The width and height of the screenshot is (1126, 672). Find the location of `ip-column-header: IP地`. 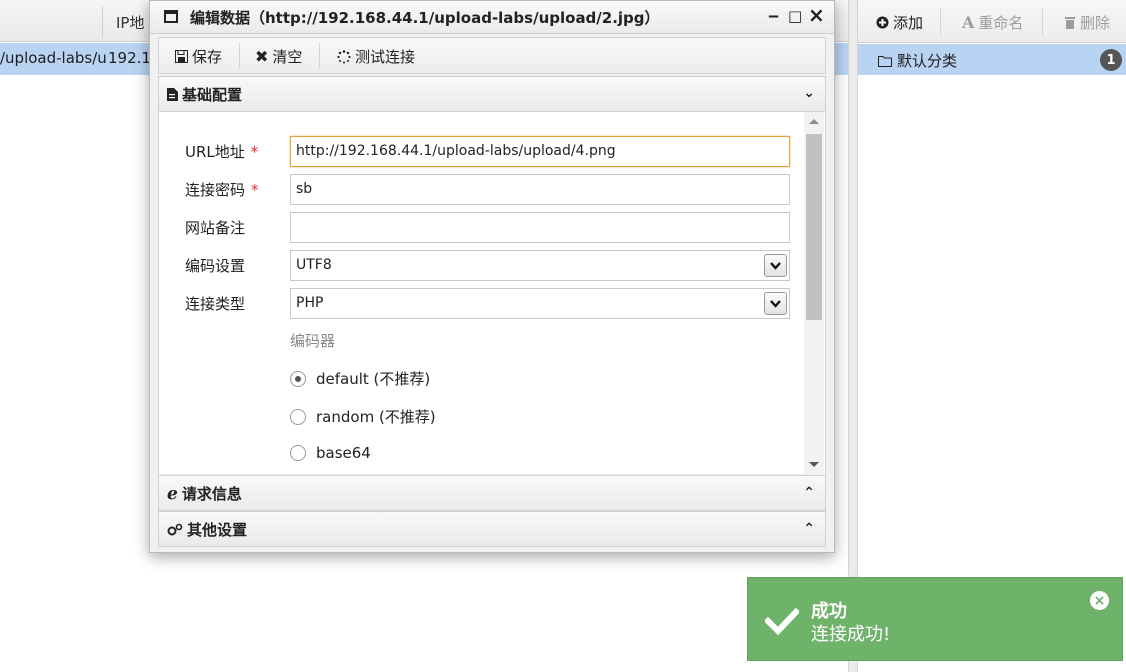

ip-column-header: IP地 is located at coordinates (130, 22).